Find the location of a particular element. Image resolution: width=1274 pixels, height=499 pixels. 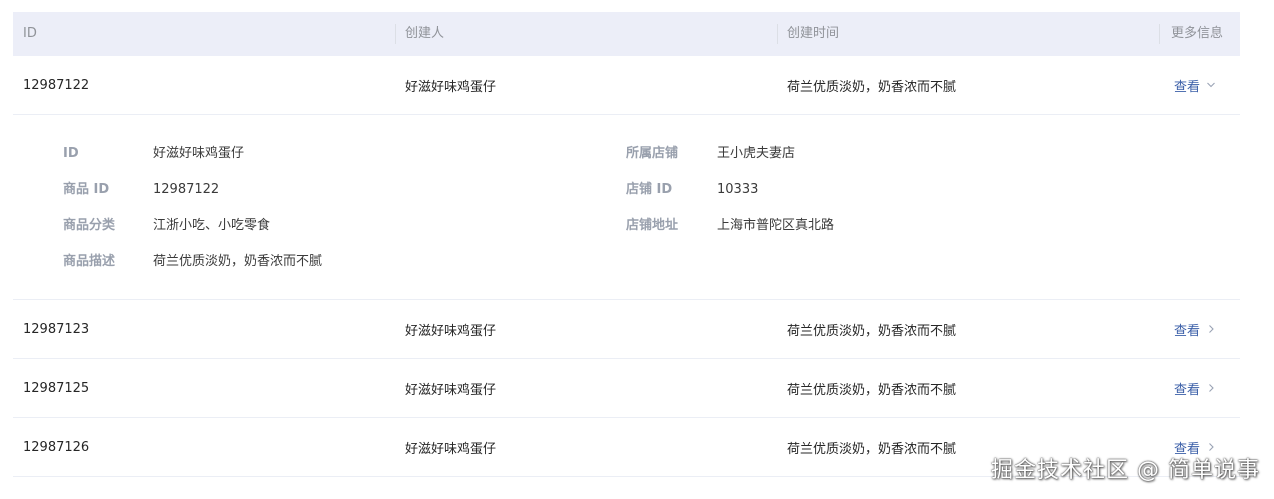

detail-item: ID 好滋好味鸡蛋仔 is located at coordinates (153, 154).